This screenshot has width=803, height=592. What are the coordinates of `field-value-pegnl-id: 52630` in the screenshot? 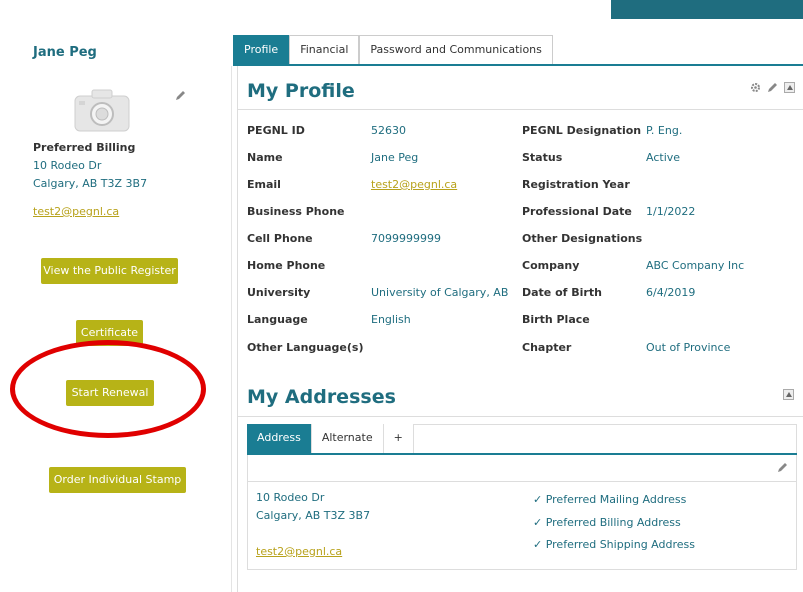 It's located at (388, 130).